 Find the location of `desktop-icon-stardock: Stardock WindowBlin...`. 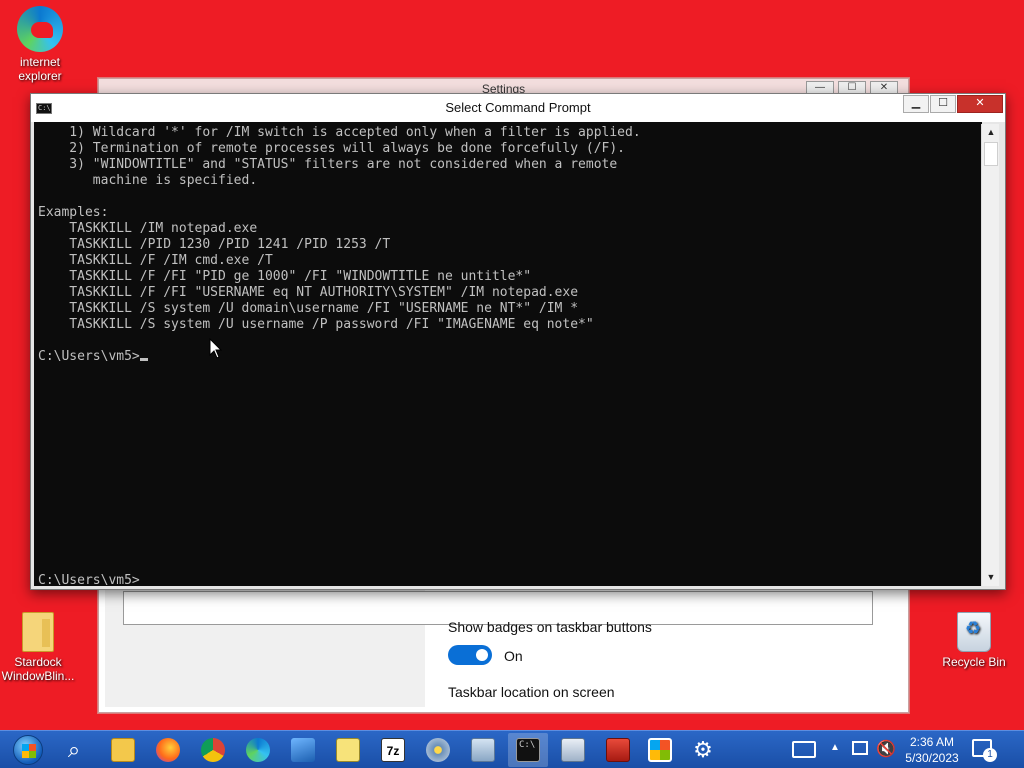

desktop-icon-stardock: Stardock WindowBlin... is located at coordinates (39, 647).